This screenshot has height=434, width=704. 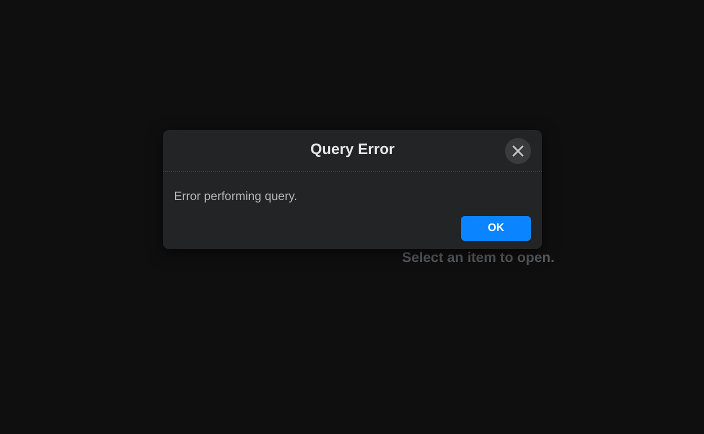 What do you see at coordinates (236, 196) in the screenshot?
I see `dialog-message: Error performing query.` at bounding box center [236, 196].